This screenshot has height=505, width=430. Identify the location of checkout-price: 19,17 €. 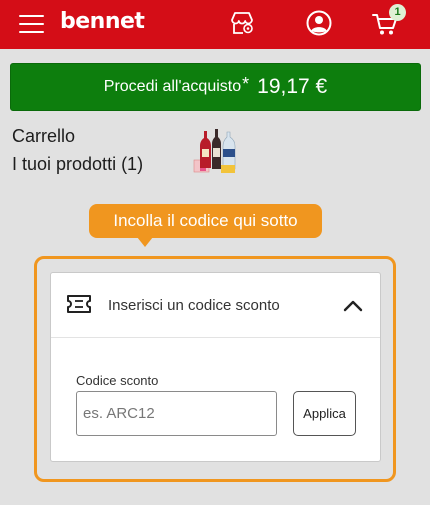
(292, 86).